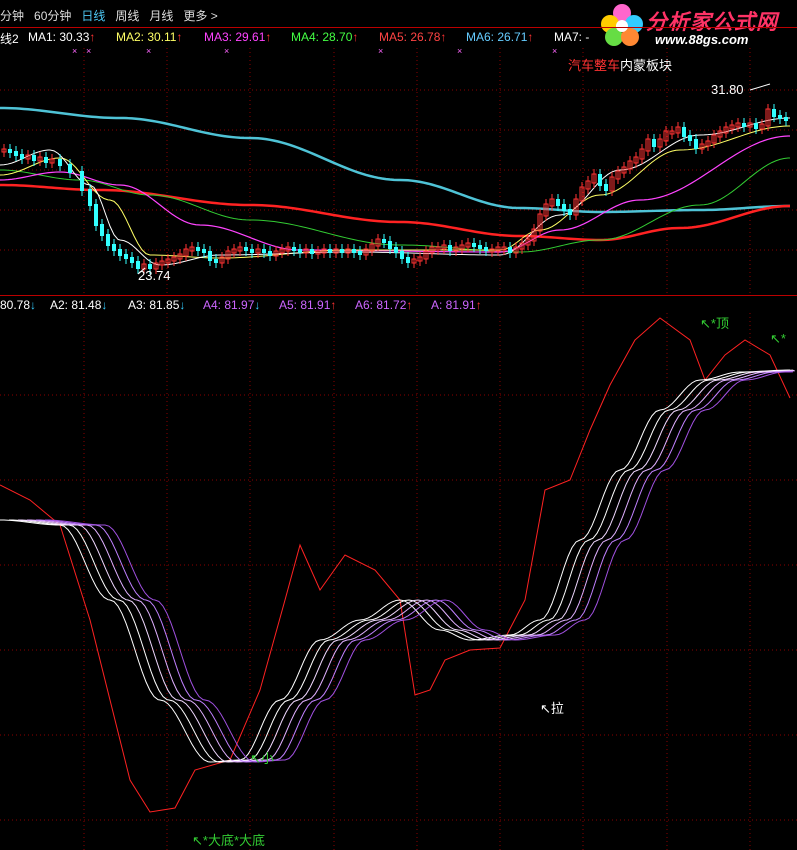 This screenshot has height=850, width=797. Describe the element at coordinates (154, 275) in the screenshot. I see `low-price-label: 23.74` at that location.